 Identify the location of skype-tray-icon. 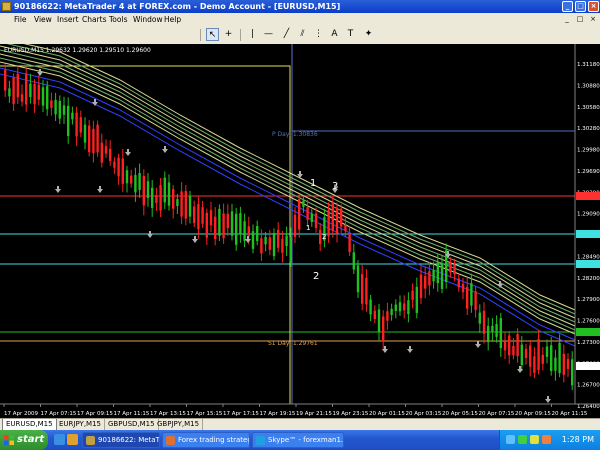
(522, 439).